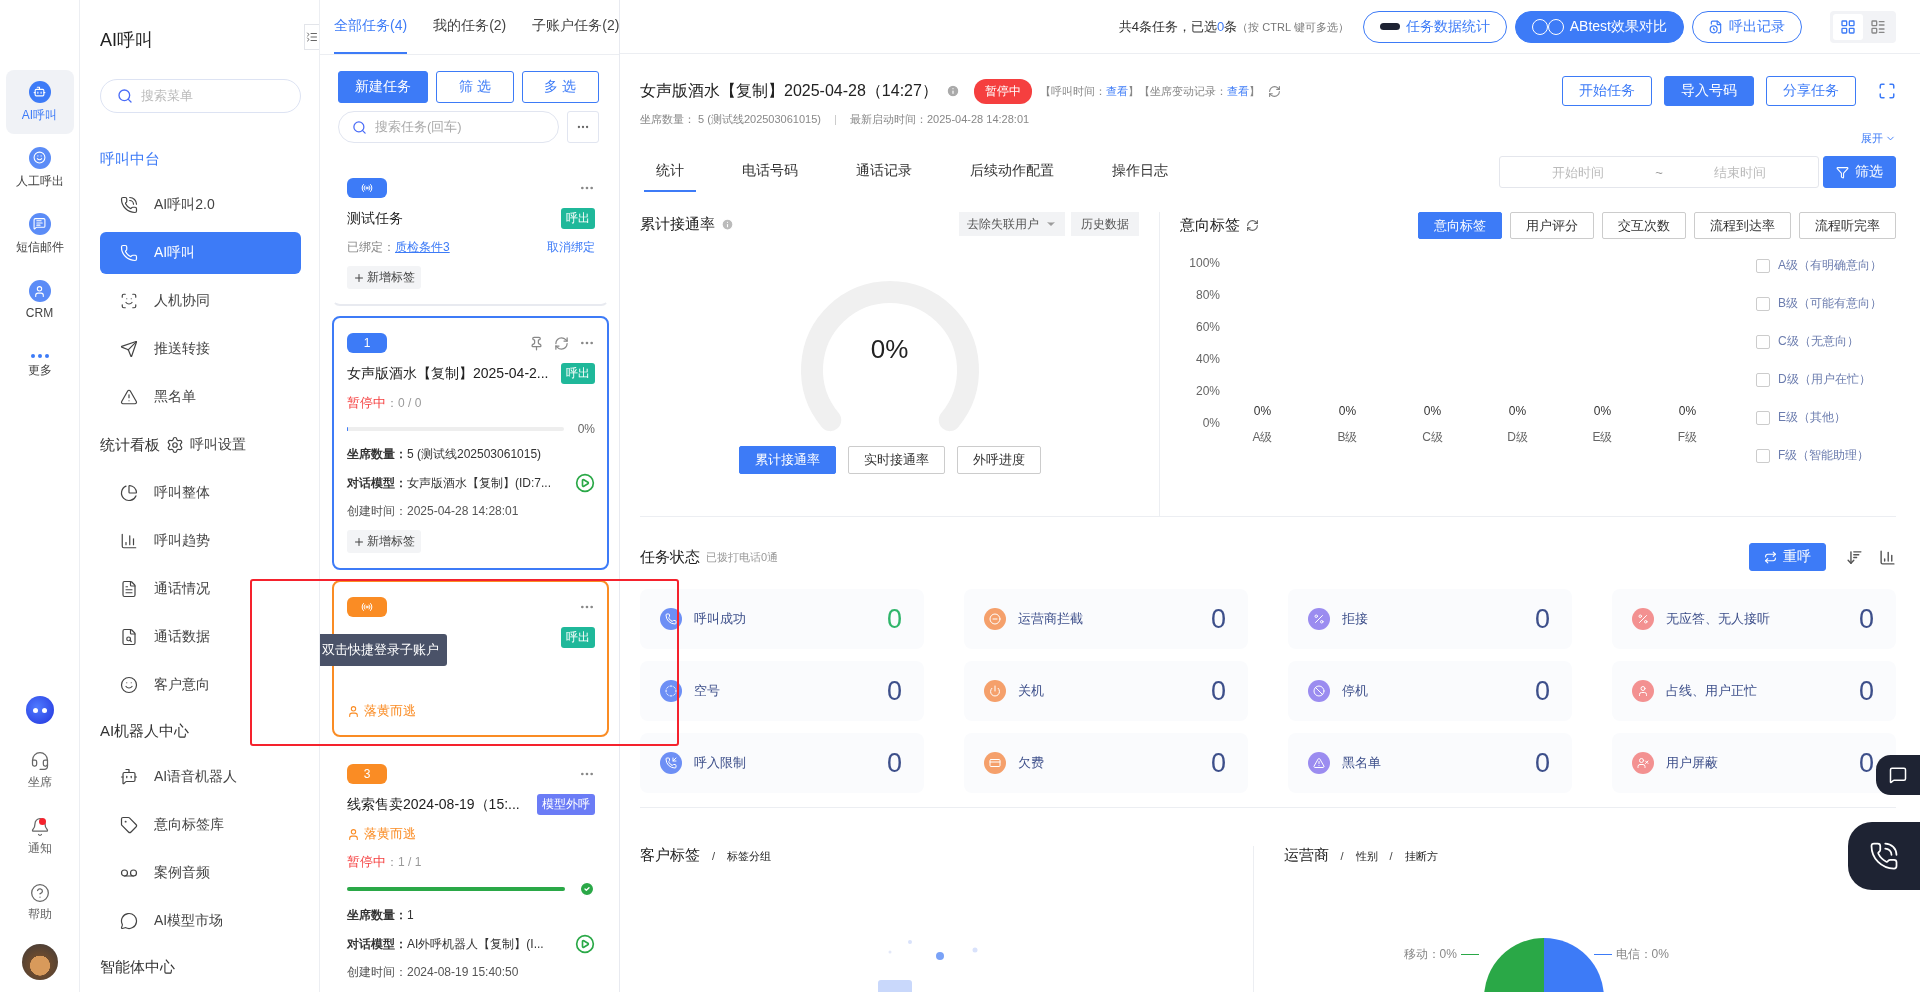 The image size is (1920, 992). Describe the element at coordinates (1366, 856) in the screenshot. I see `section-tab: 性别` at that location.